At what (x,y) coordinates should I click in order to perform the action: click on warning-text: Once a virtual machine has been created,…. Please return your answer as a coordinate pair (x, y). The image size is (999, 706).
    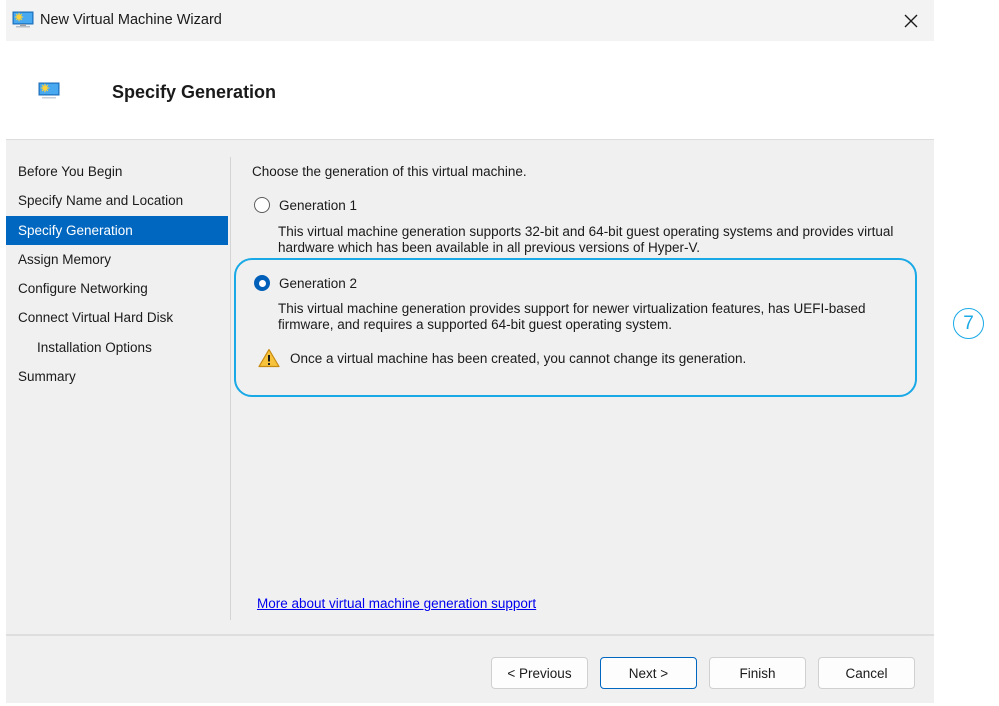
    Looking at the image, I should click on (518, 358).